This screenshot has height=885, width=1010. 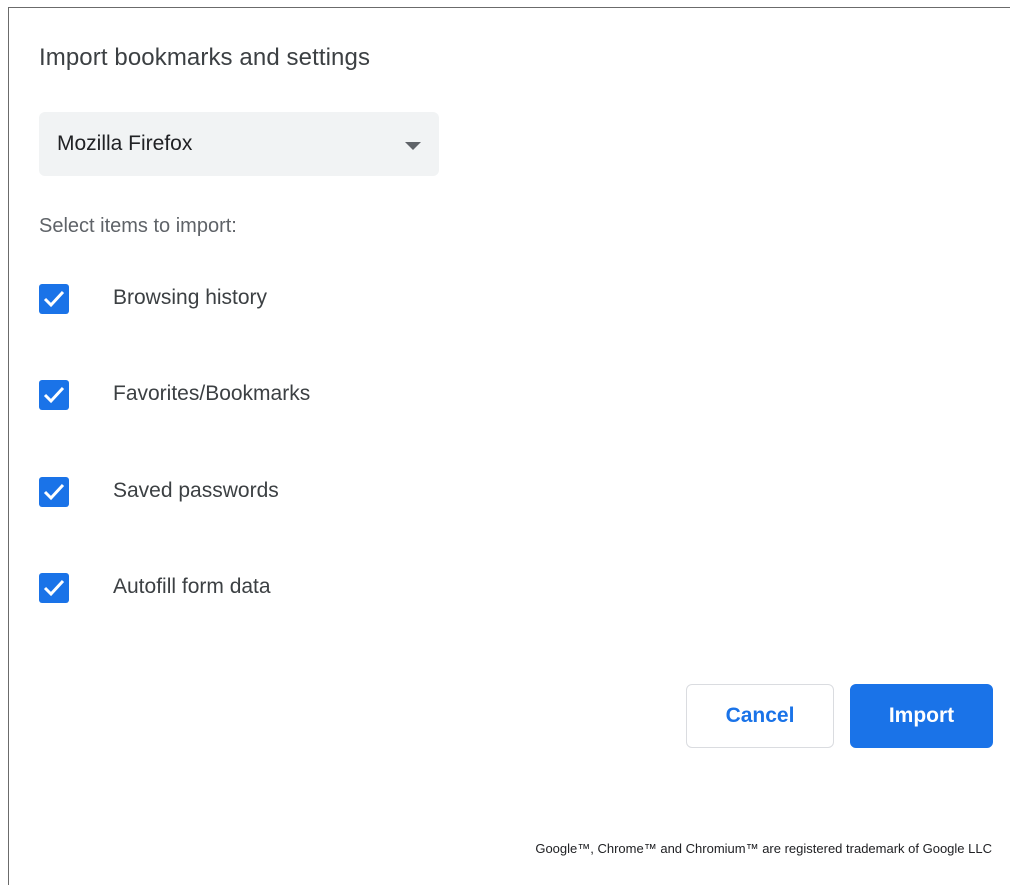 What do you see at coordinates (125, 143) in the screenshot?
I see `browser-select-value: Mozilla Firefox` at bounding box center [125, 143].